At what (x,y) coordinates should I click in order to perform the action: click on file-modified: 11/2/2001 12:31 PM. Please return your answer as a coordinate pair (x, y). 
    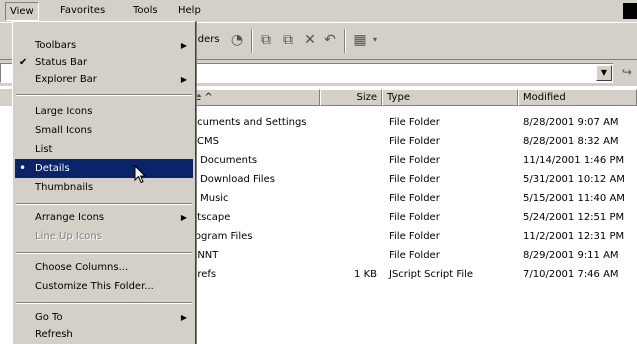
    Looking at the image, I should click on (574, 236).